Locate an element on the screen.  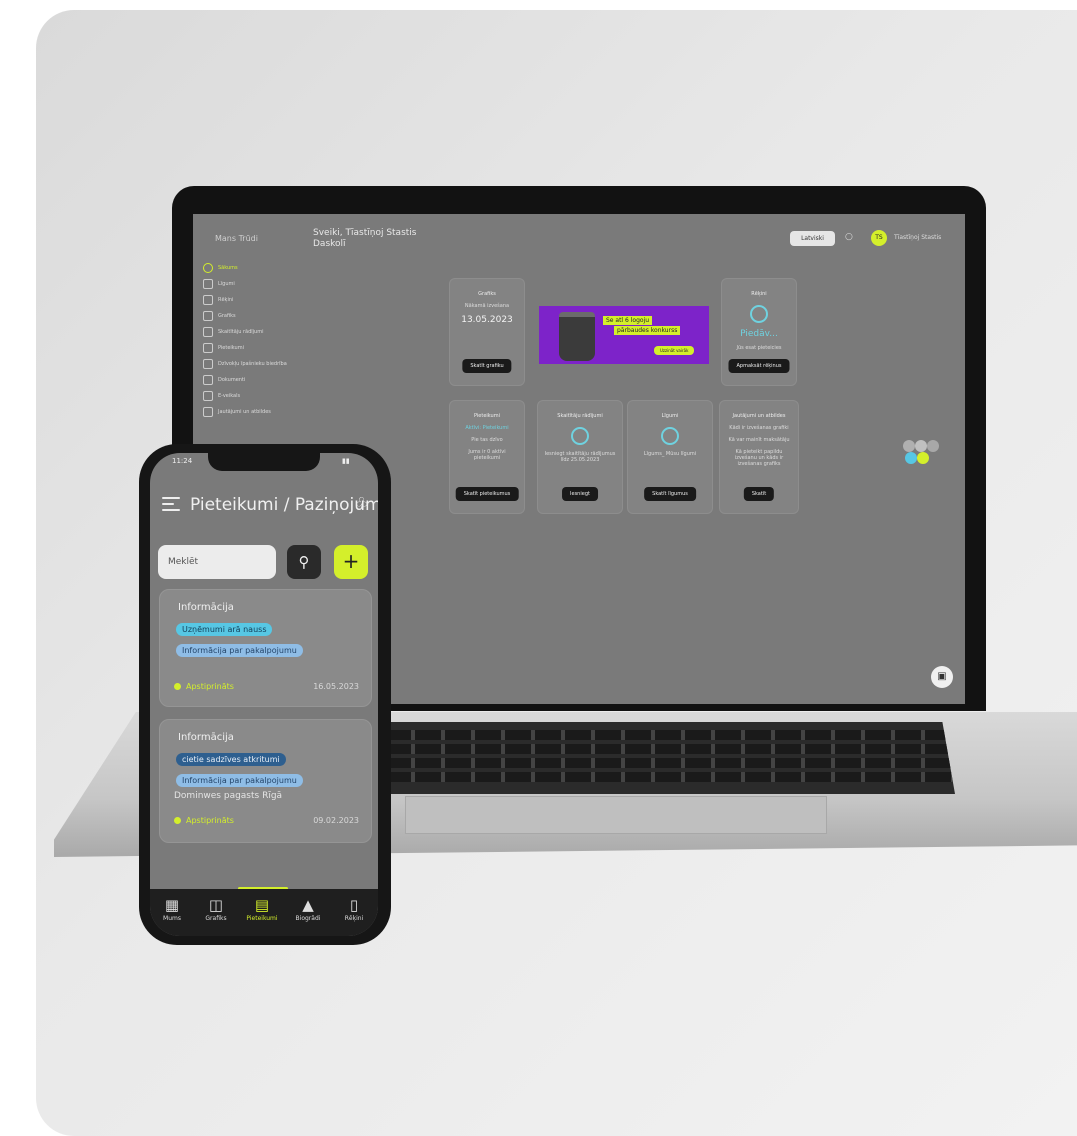
tab-requests: ▤ Pieteikumi is located at coordinates (262, 908).